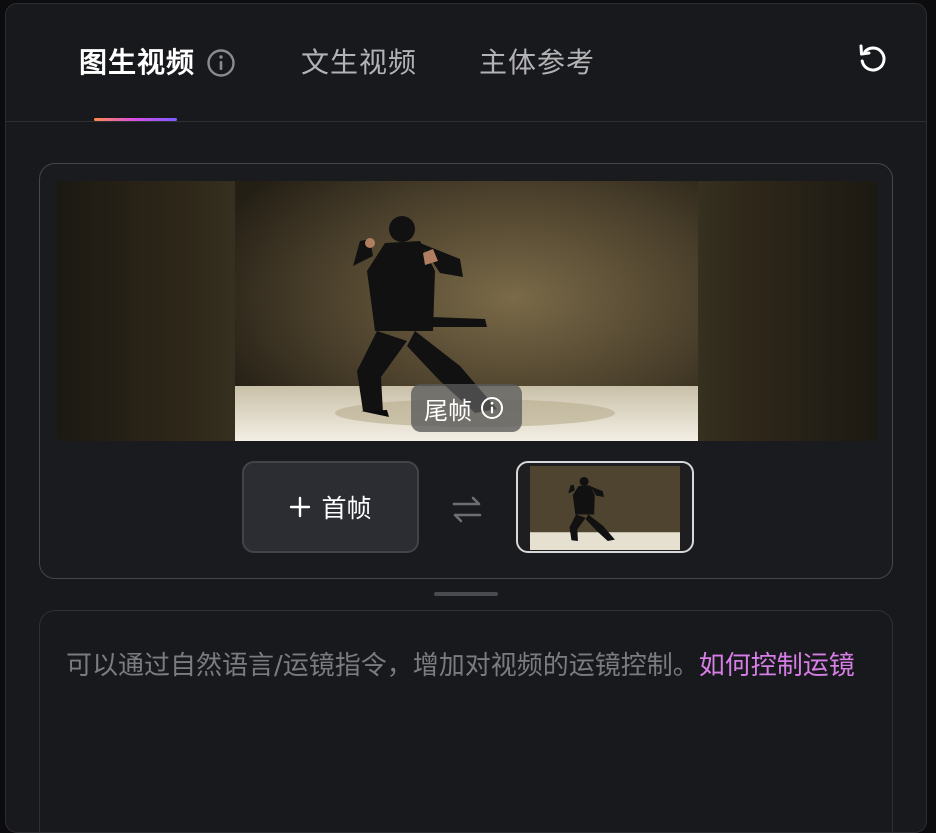 Image resolution: width=936 pixels, height=833 pixels. What do you see at coordinates (137, 63) in the screenshot?
I see `tab-image-to-video: 图生视频` at bounding box center [137, 63].